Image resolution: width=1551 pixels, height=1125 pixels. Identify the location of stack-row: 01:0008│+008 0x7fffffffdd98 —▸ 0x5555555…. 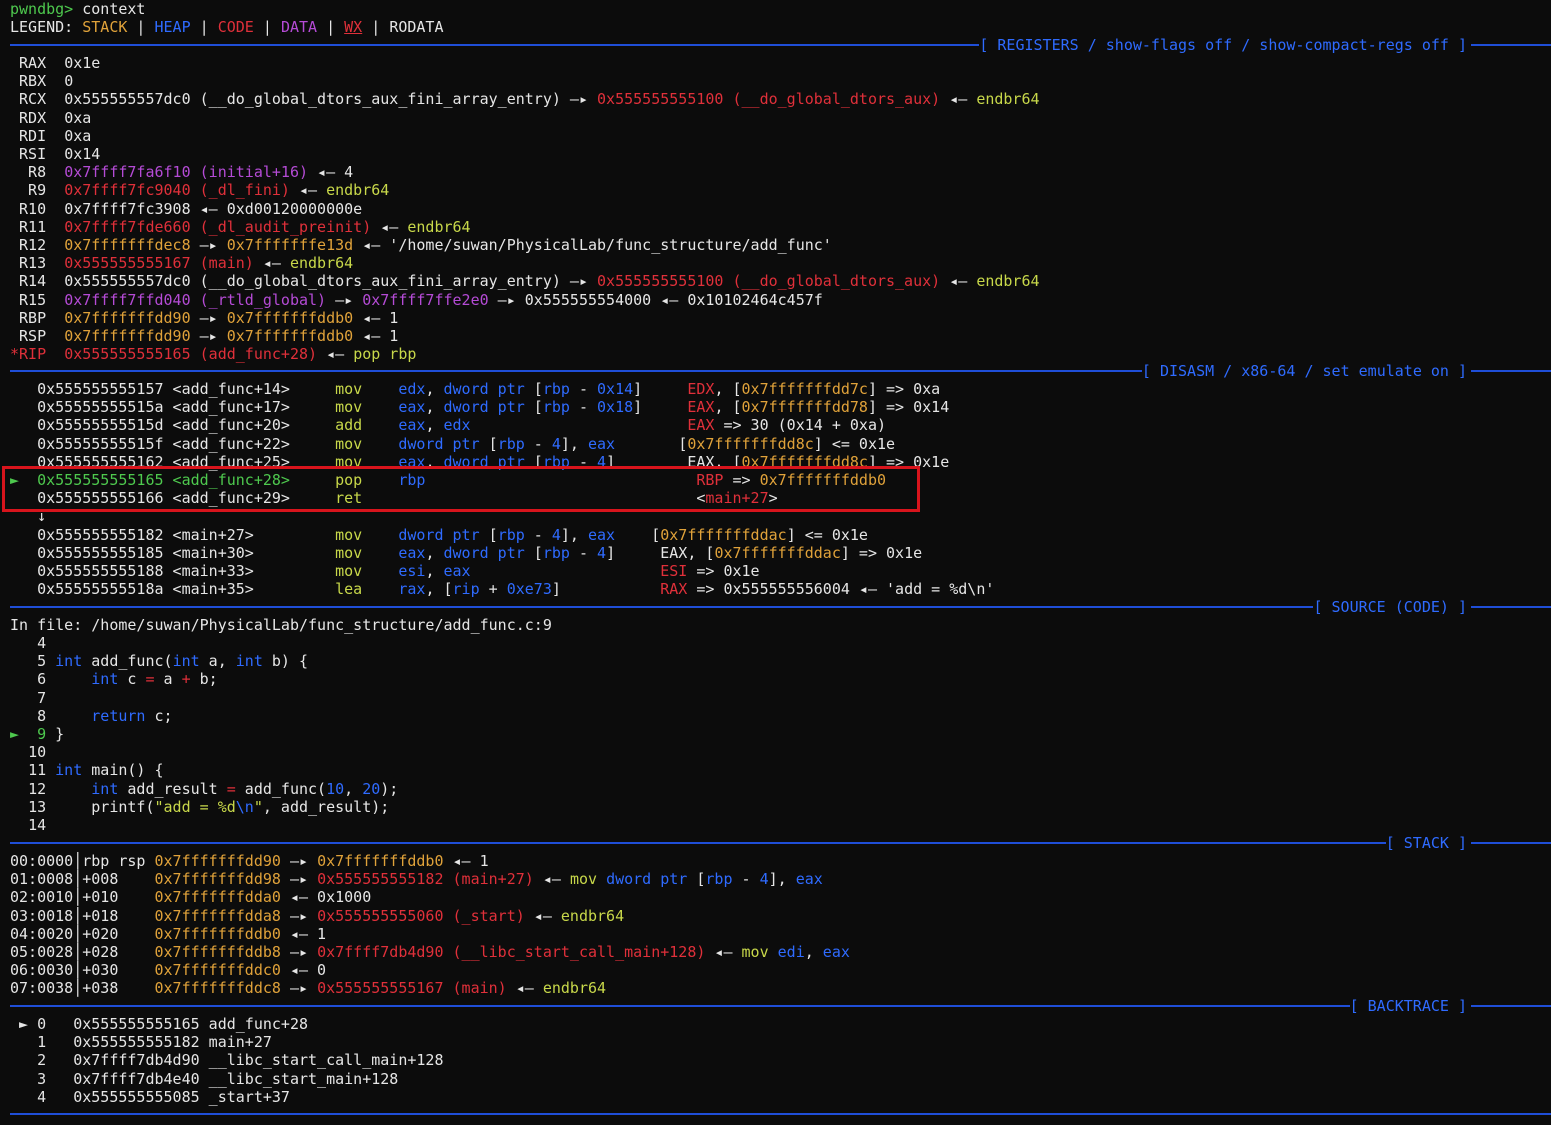
(416, 879).